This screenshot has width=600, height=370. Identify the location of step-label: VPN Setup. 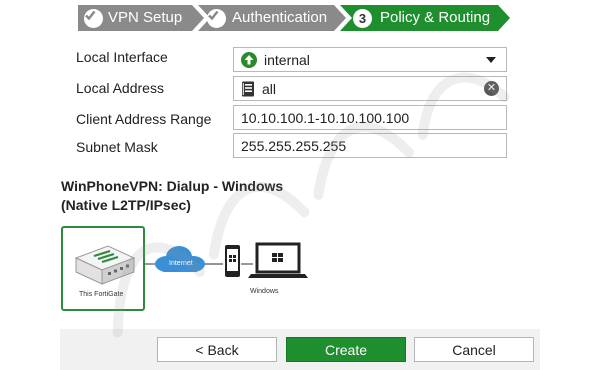
(145, 17).